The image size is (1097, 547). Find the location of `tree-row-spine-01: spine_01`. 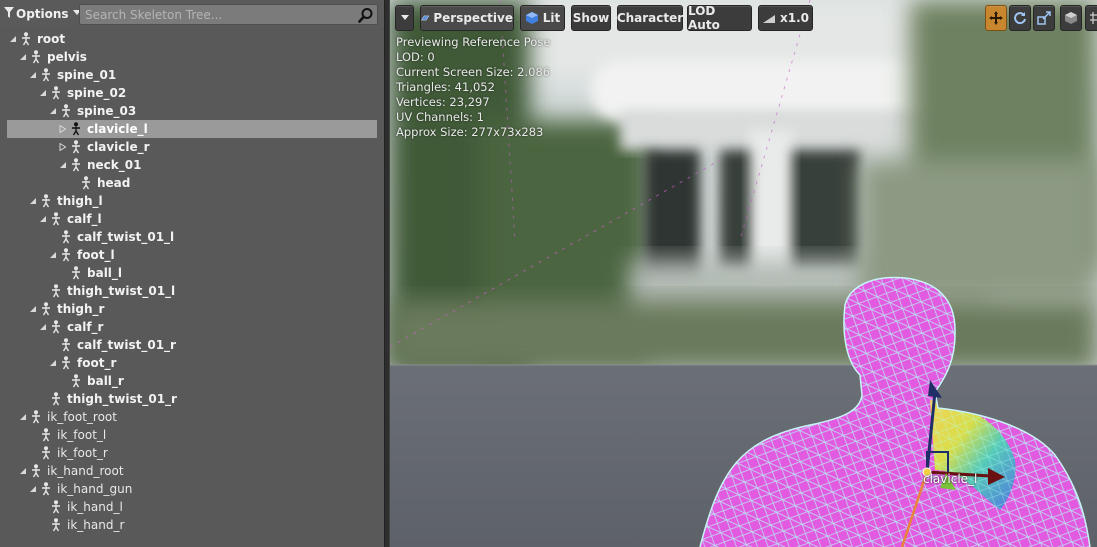

tree-row-spine-01: spine_01 is located at coordinates (192, 75).